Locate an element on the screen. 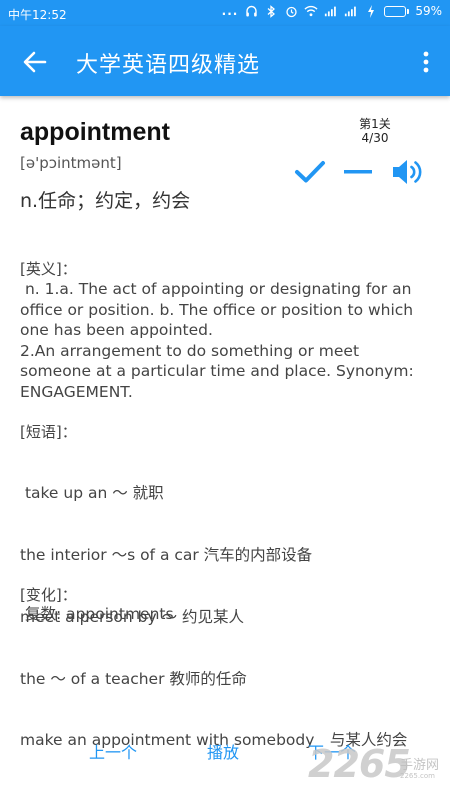  headphones-icon is located at coordinates (251, 11).